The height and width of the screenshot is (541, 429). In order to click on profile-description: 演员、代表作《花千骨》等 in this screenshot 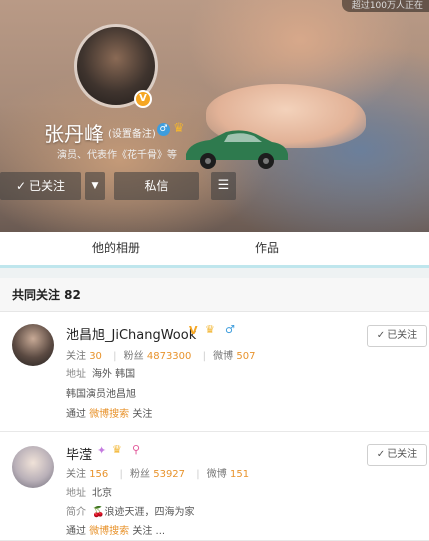, I will do `click(117, 155)`.